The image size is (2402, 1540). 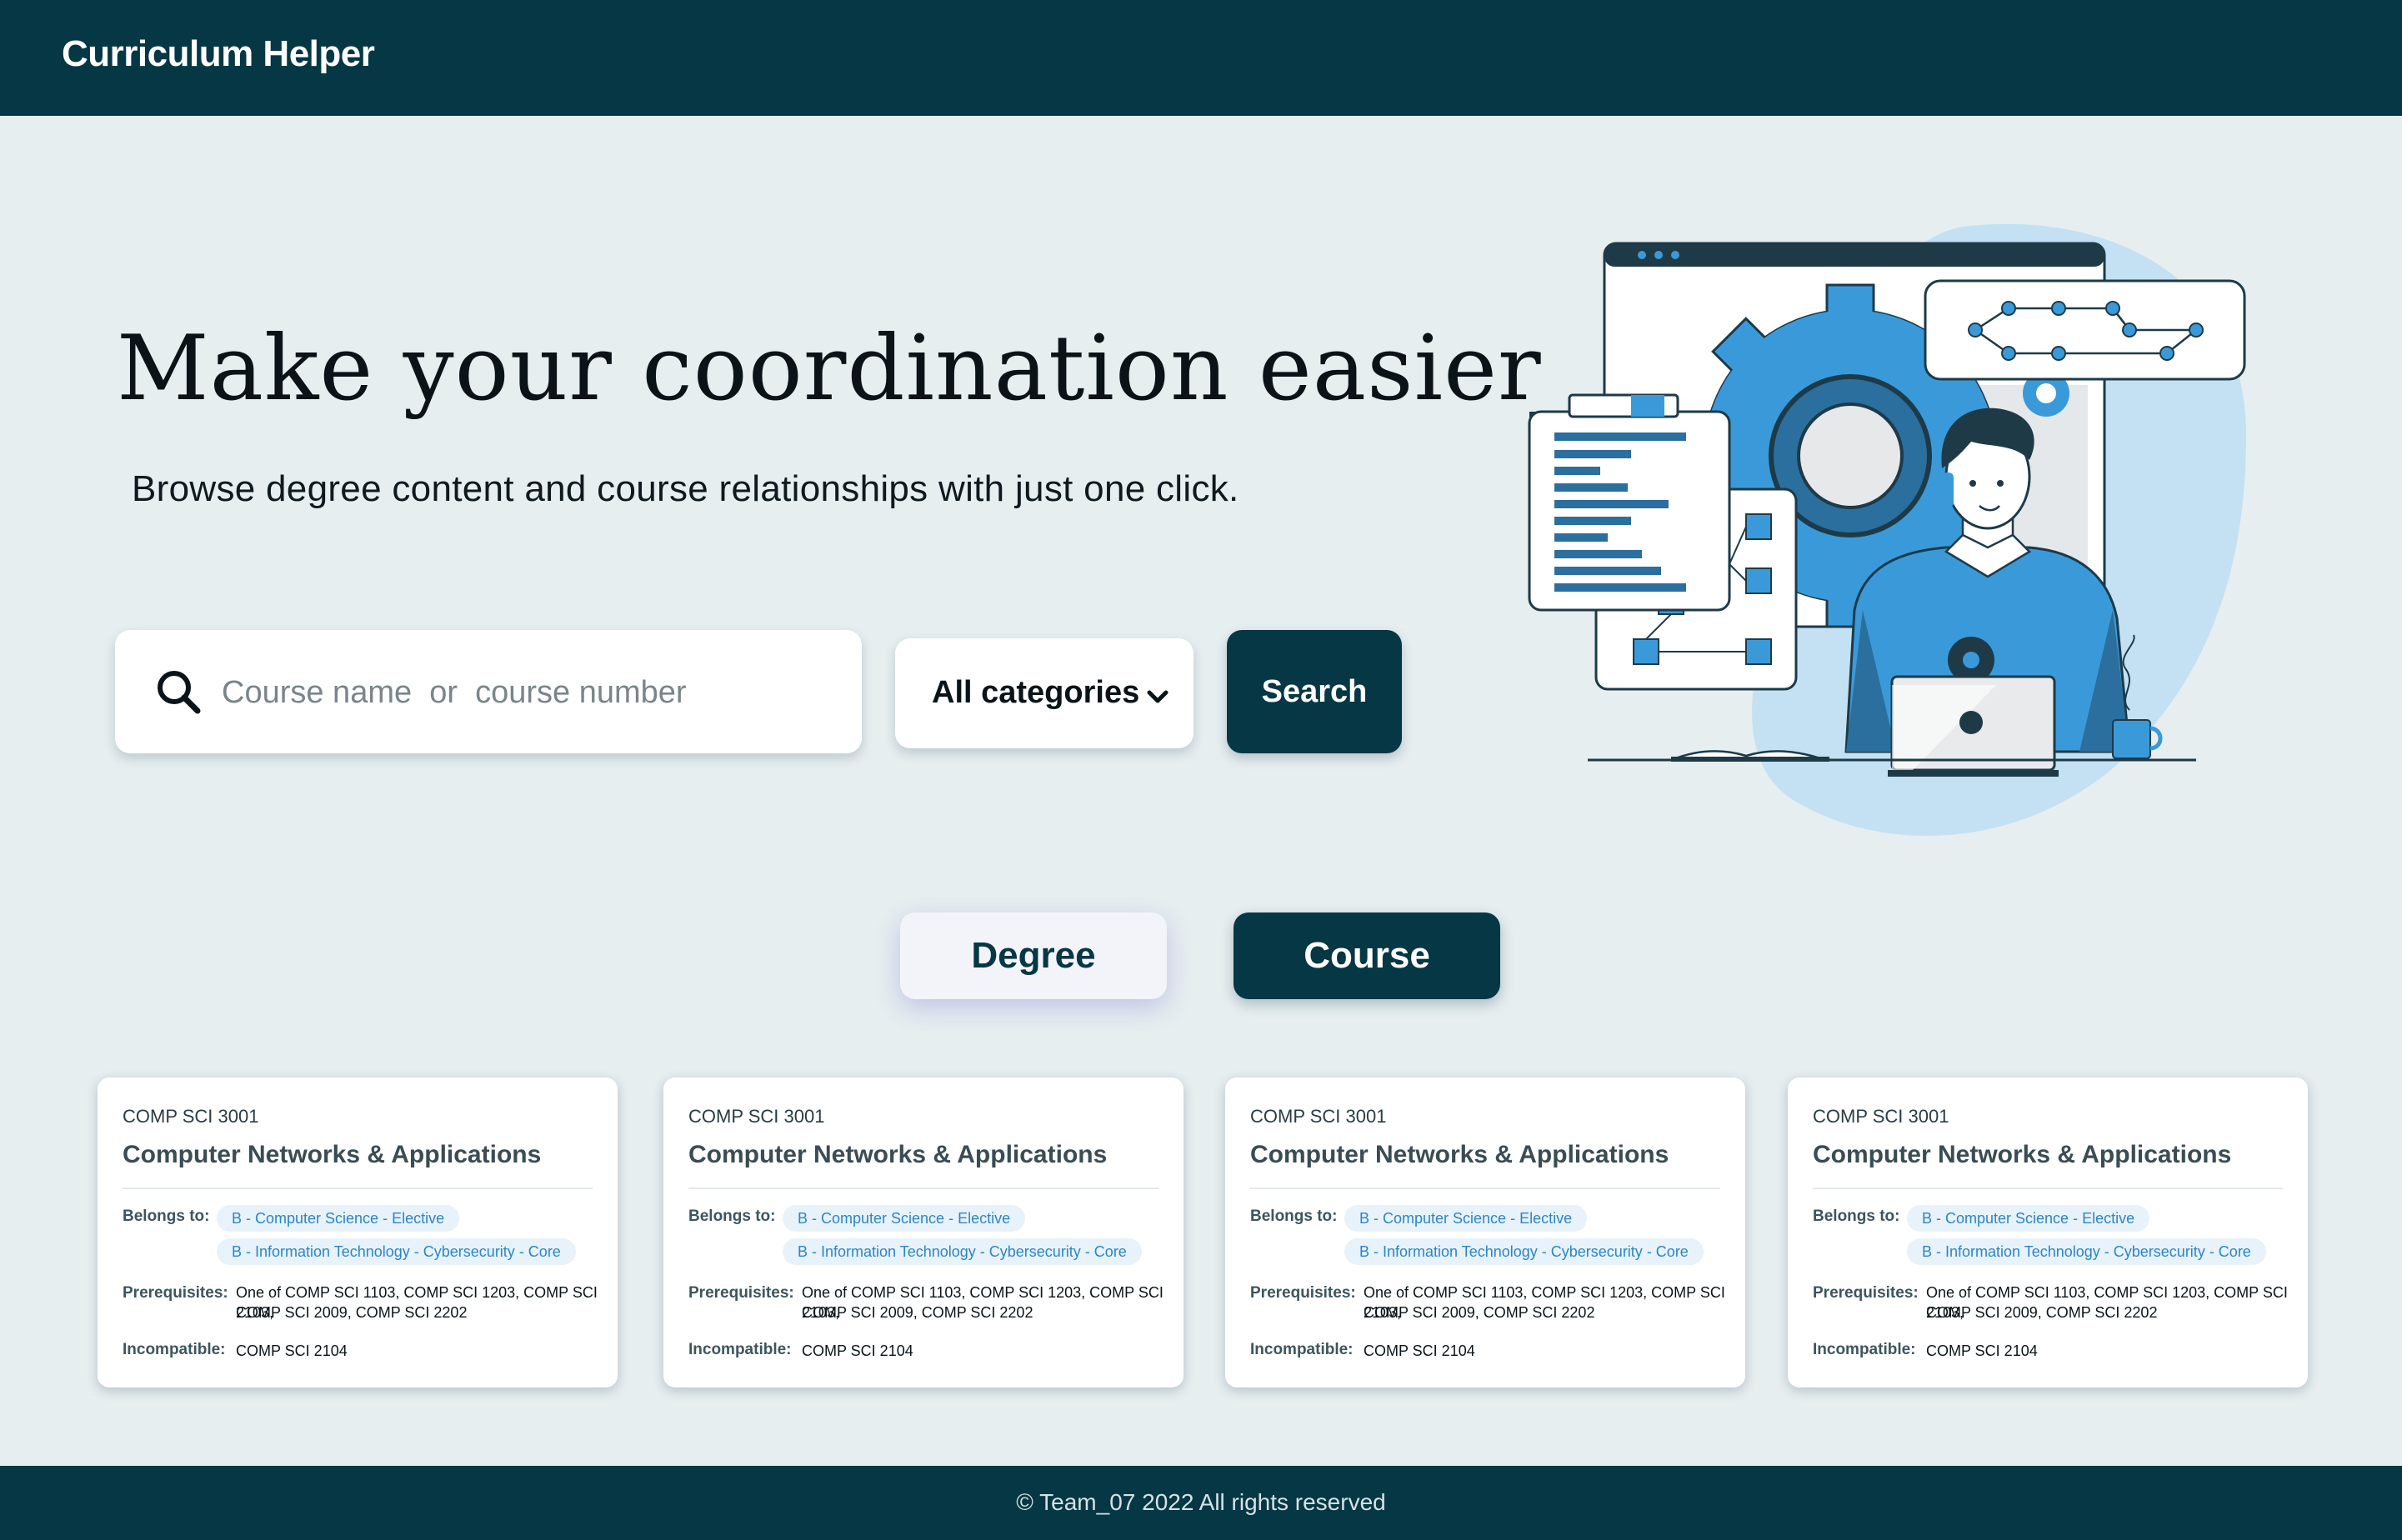 What do you see at coordinates (179, 692) in the screenshot?
I see `search-icon` at bounding box center [179, 692].